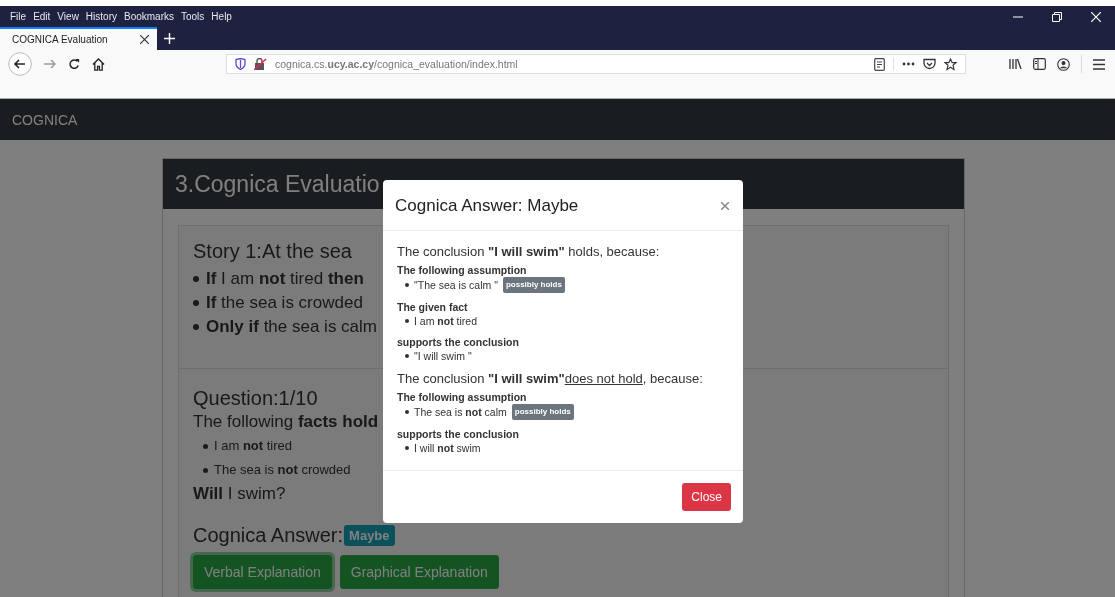 The image size is (1115, 597). What do you see at coordinates (20, 64) in the screenshot?
I see `back-icon` at bounding box center [20, 64].